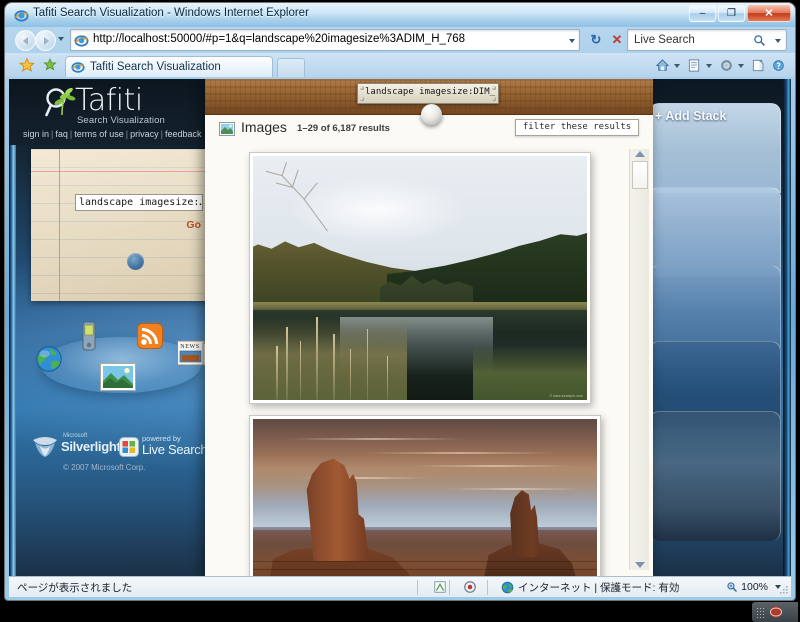 The image size is (800, 622). I want to click on forward-button, so click(45, 40).